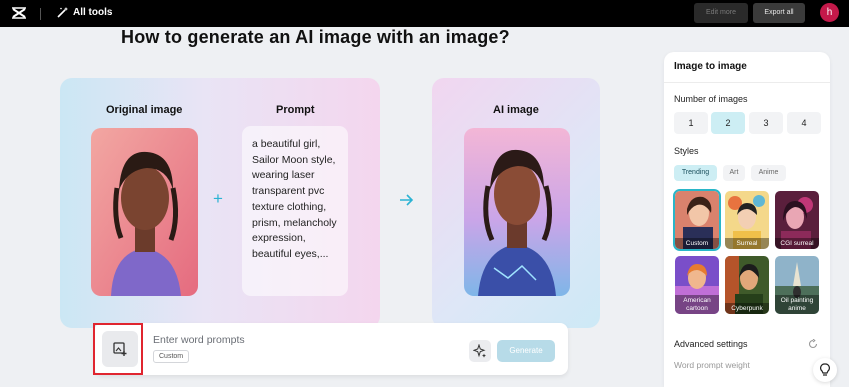  What do you see at coordinates (526, 351) in the screenshot?
I see `generate-button: Generate` at bounding box center [526, 351].